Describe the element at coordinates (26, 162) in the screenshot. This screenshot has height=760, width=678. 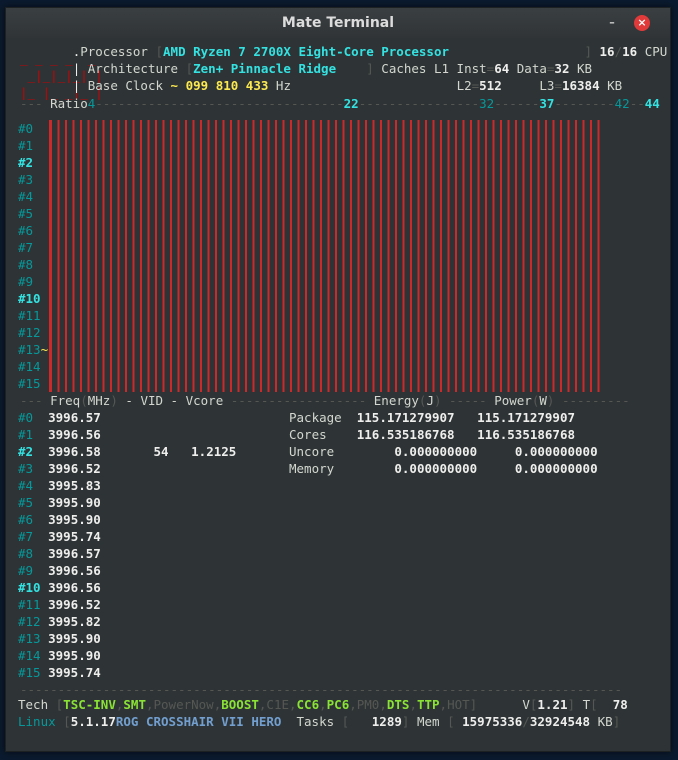
I see `core-label: #2` at that location.